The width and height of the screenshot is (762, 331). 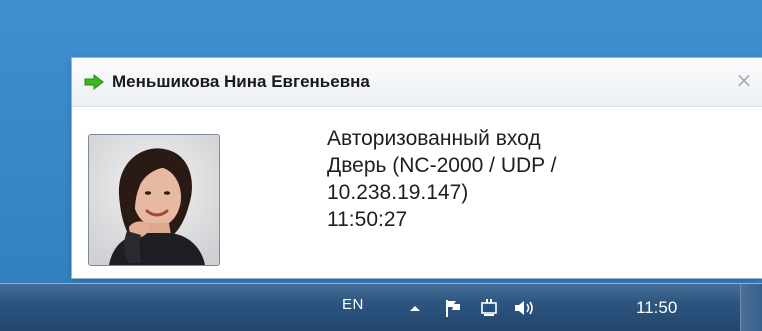 I want to click on action-center-flag-icon, so click(x=454, y=308).